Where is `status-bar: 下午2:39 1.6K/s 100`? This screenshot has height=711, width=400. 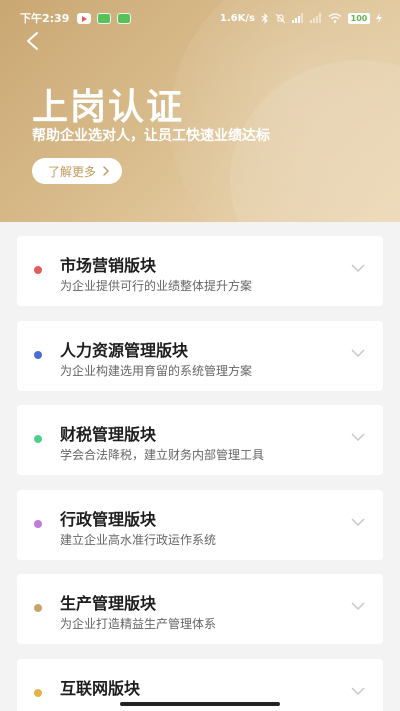 status-bar: 下午2:39 1.6K/s 100 is located at coordinates (200, 18).